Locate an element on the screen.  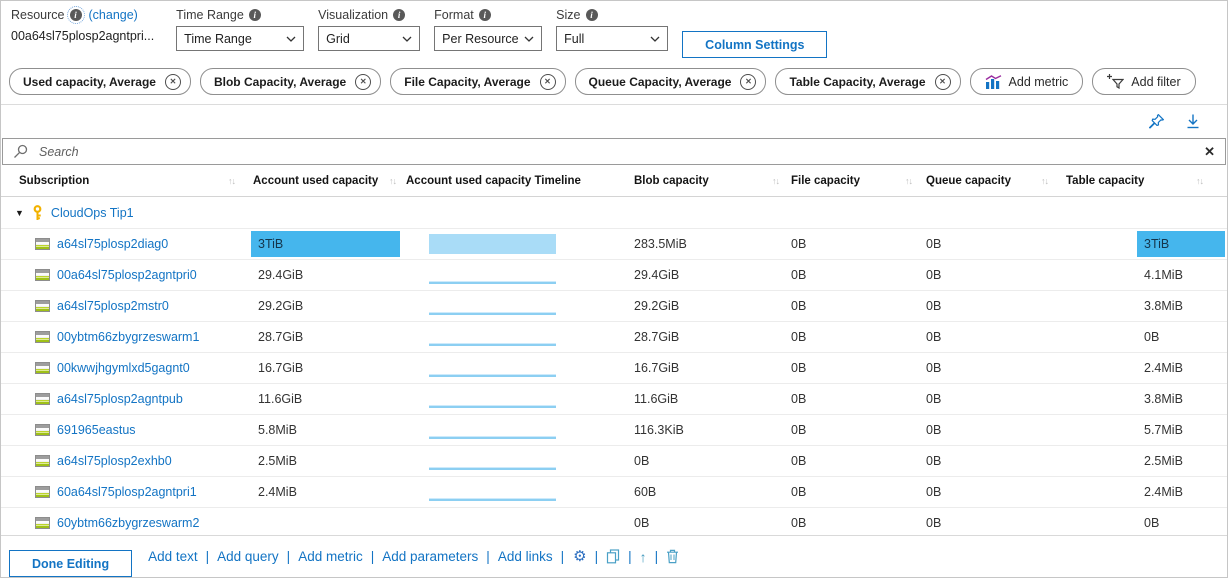
column-header: Subscription ↑↓ is located at coordinates (126, 180).